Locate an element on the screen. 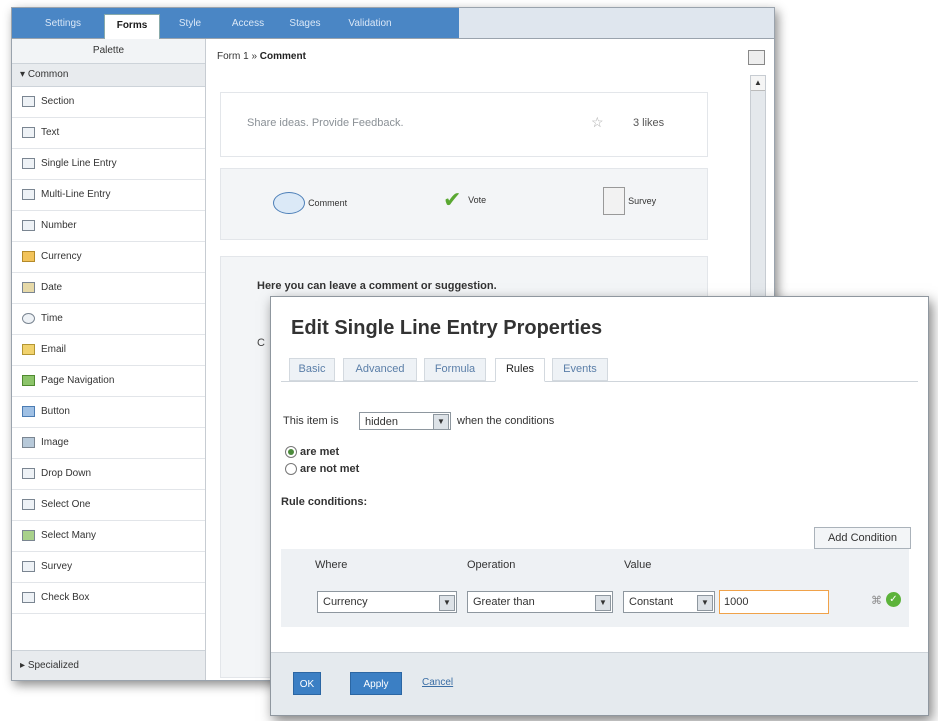  checkmark-icon: ✔ is located at coordinates (452, 199).